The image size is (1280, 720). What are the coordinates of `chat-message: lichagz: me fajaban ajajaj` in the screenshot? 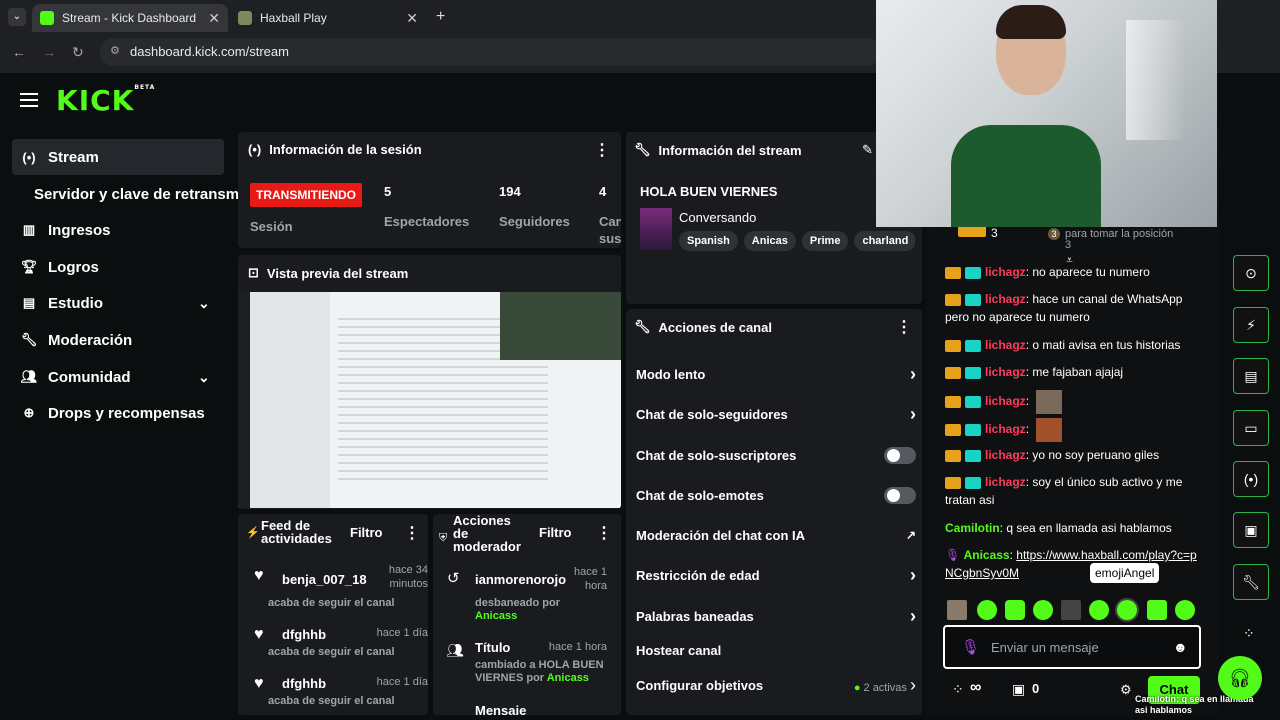 It's located at (1074, 372).